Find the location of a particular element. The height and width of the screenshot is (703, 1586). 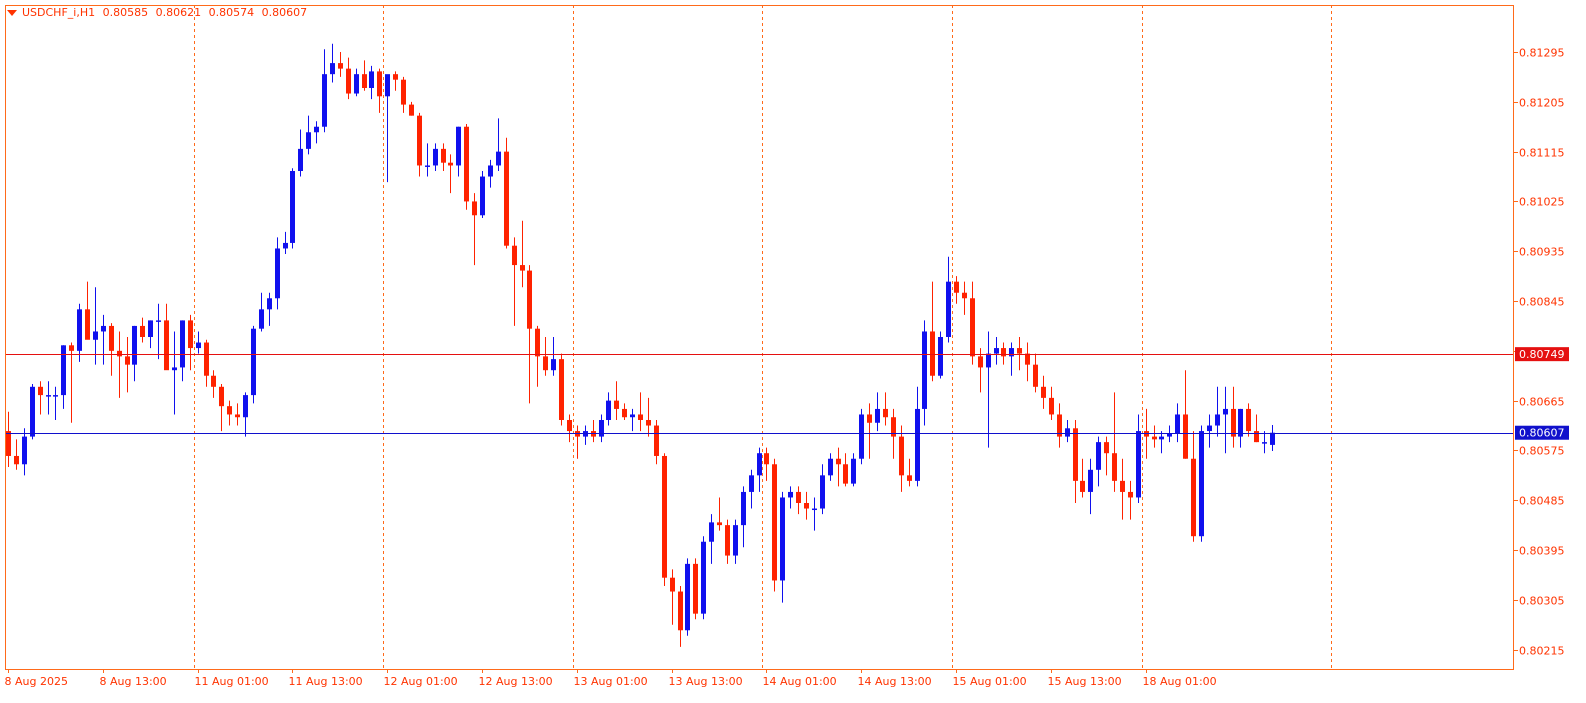

y-tick-label: 0.80305 is located at coordinates (1542, 601).